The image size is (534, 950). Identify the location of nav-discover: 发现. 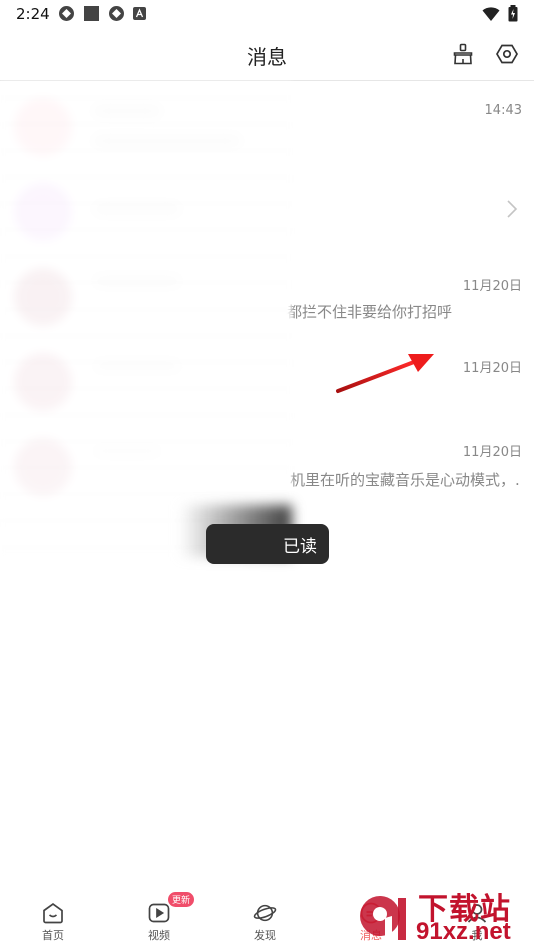
(265, 919).